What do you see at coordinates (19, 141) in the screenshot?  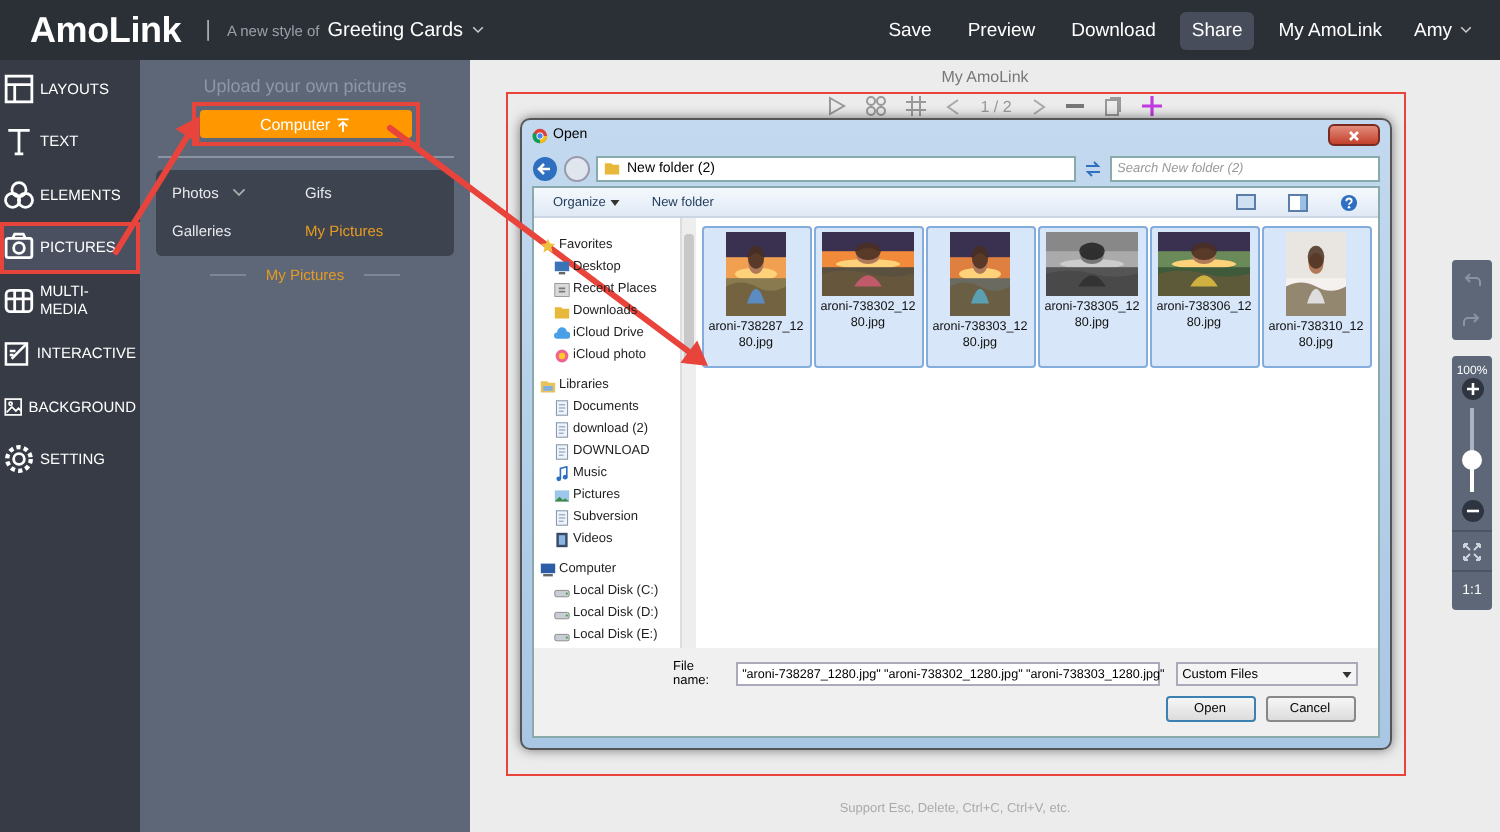 I see `text-icon` at bounding box center [19, 141].